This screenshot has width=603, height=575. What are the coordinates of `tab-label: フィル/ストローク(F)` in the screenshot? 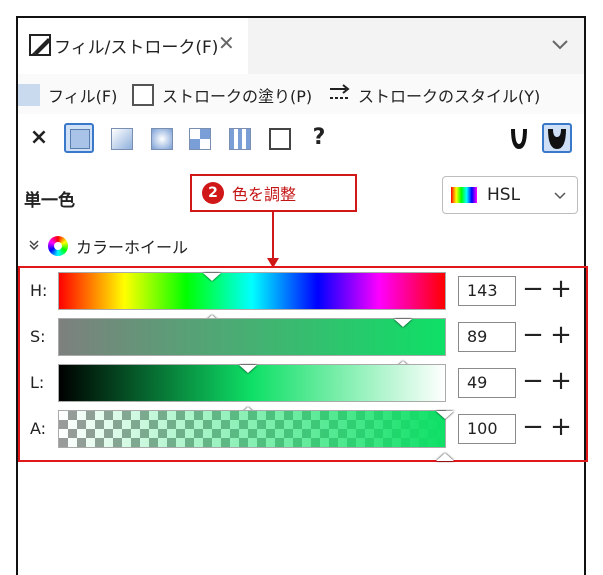 It's located at (136, 48).